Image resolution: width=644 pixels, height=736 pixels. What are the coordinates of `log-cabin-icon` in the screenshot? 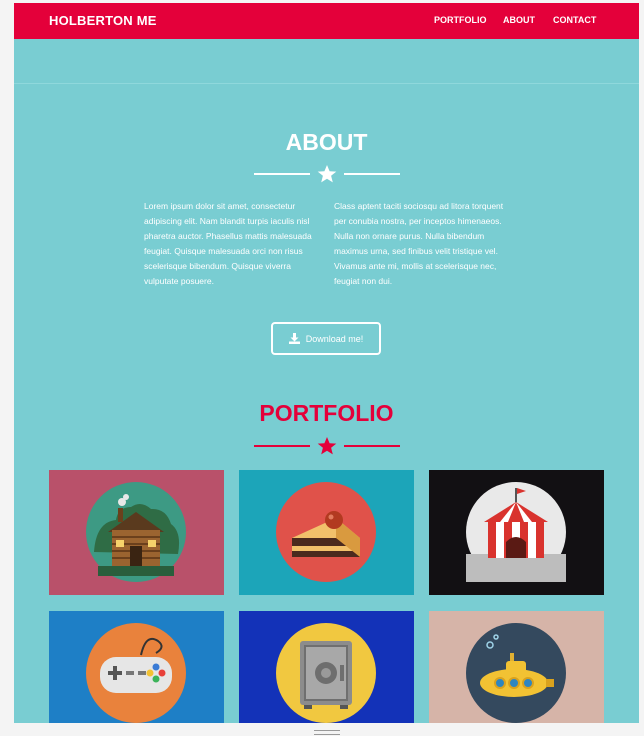 It's located at (136, 532).